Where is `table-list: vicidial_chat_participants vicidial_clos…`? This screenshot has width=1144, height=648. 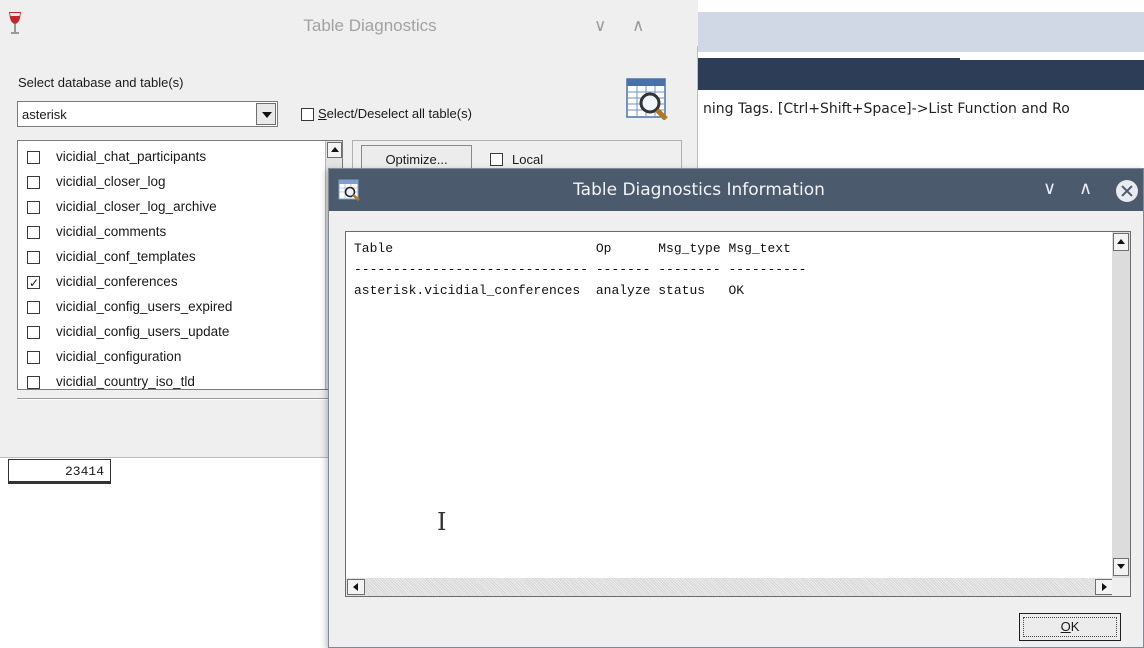 table-list: vicidial_chat_participants vicidial_clos… is located at coordinates (180, 265).